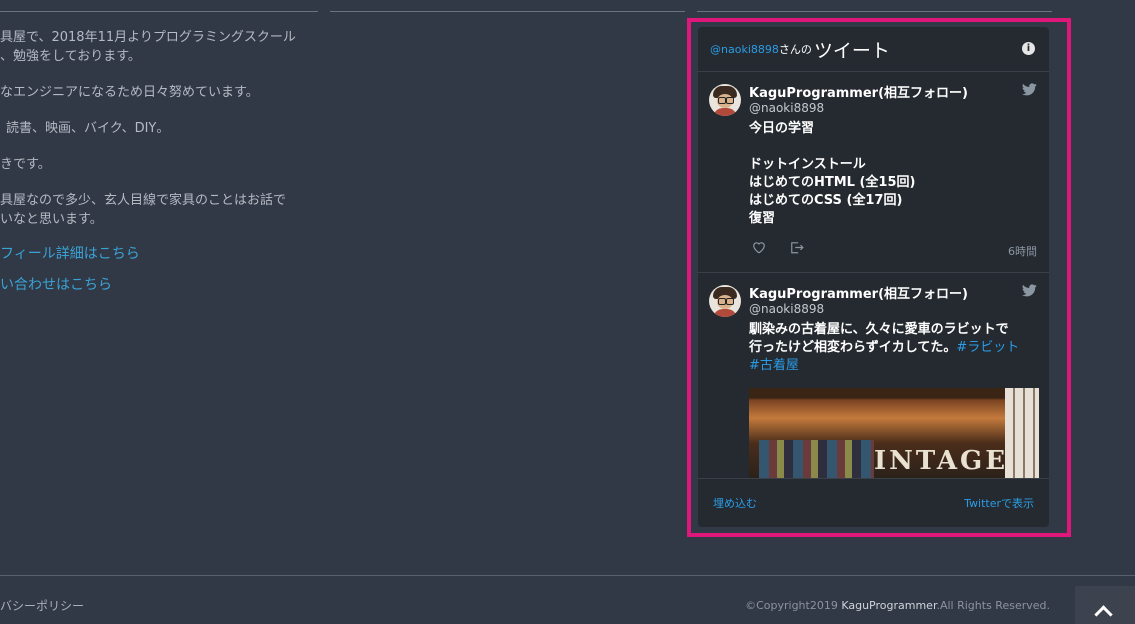 The width and height of the screenshot is (1135, 624). What do you see at coordinates (874, 11) in the screenshot?
I see `twitter-header-rule` at bounding box center [874, 11].